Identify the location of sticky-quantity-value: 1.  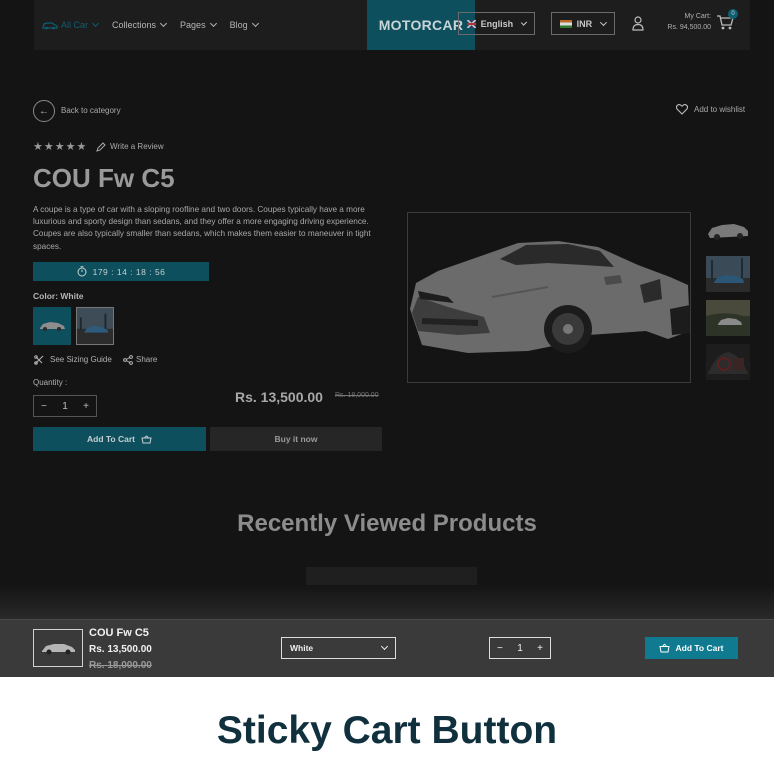
(520, 648).